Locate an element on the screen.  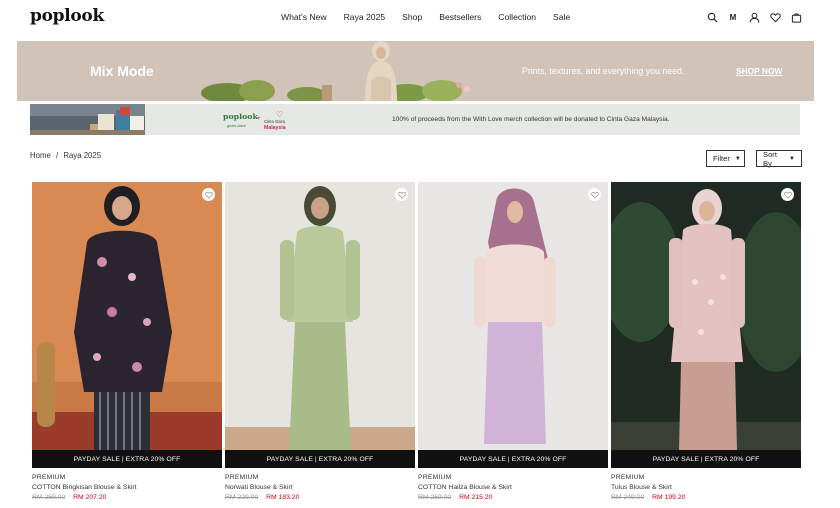
nav-whats-new: What's New is located at coordinates (304, 17).